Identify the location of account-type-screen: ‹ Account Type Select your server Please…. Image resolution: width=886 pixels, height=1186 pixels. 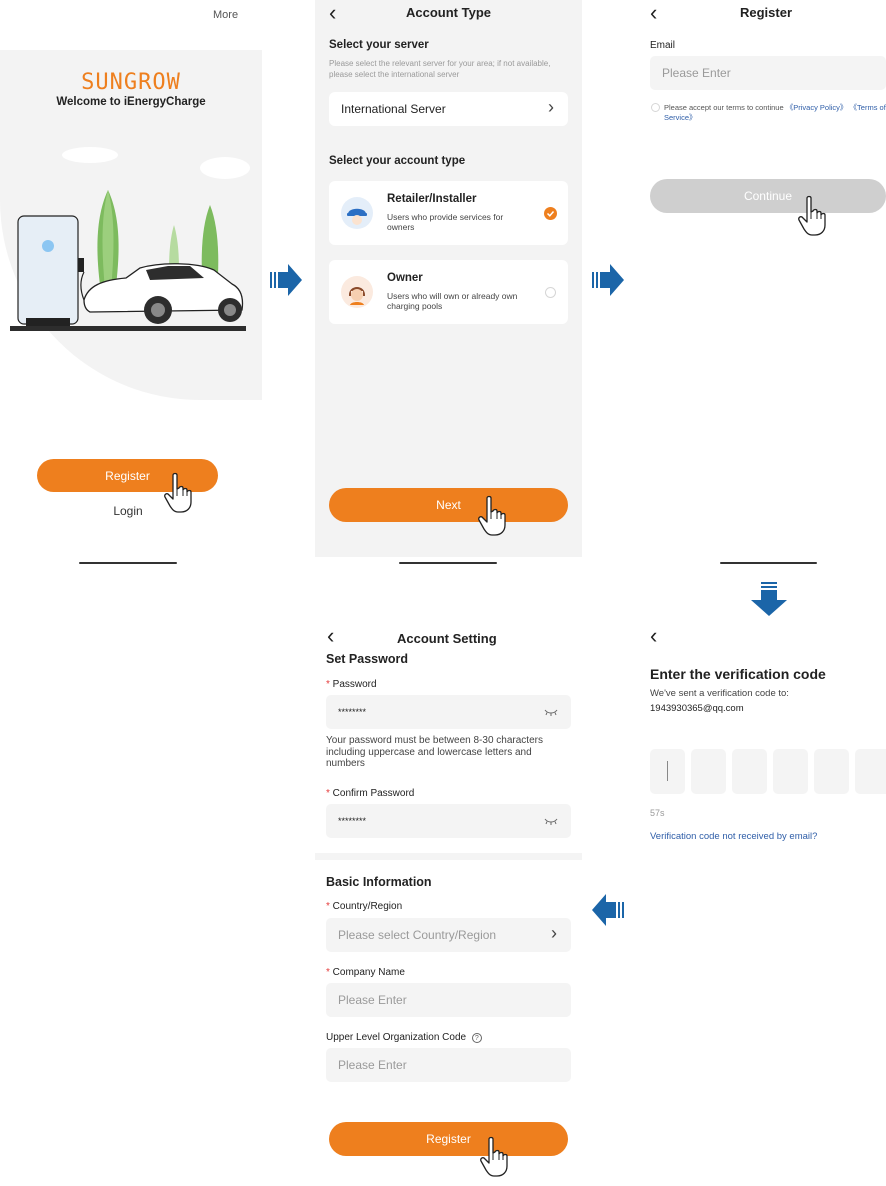
(448, 278).